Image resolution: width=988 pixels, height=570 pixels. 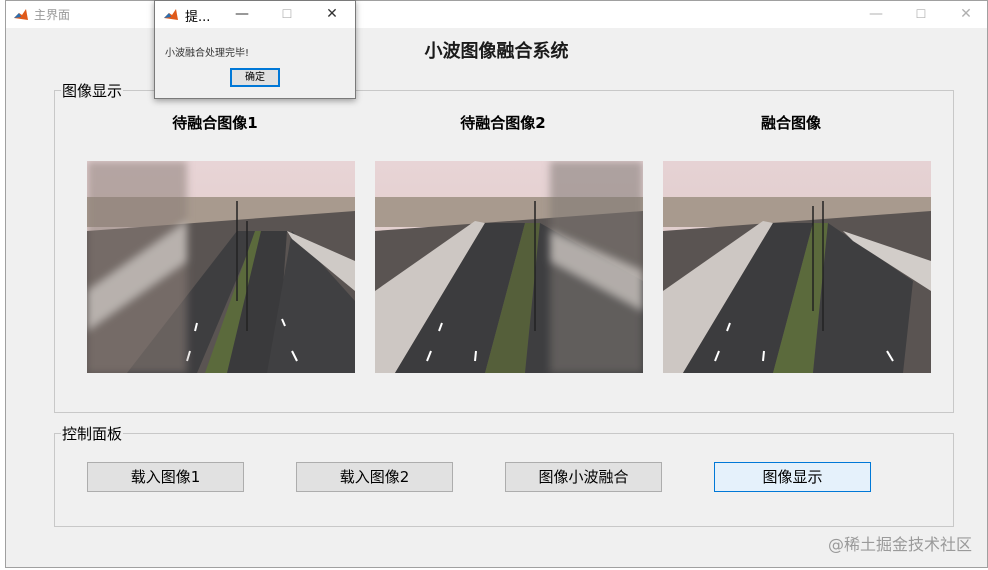 What do you see at coordinates (165, 477) in the screenshot?
I see `load-image1-button: 载入图像1` at bounding box center [165, 477].